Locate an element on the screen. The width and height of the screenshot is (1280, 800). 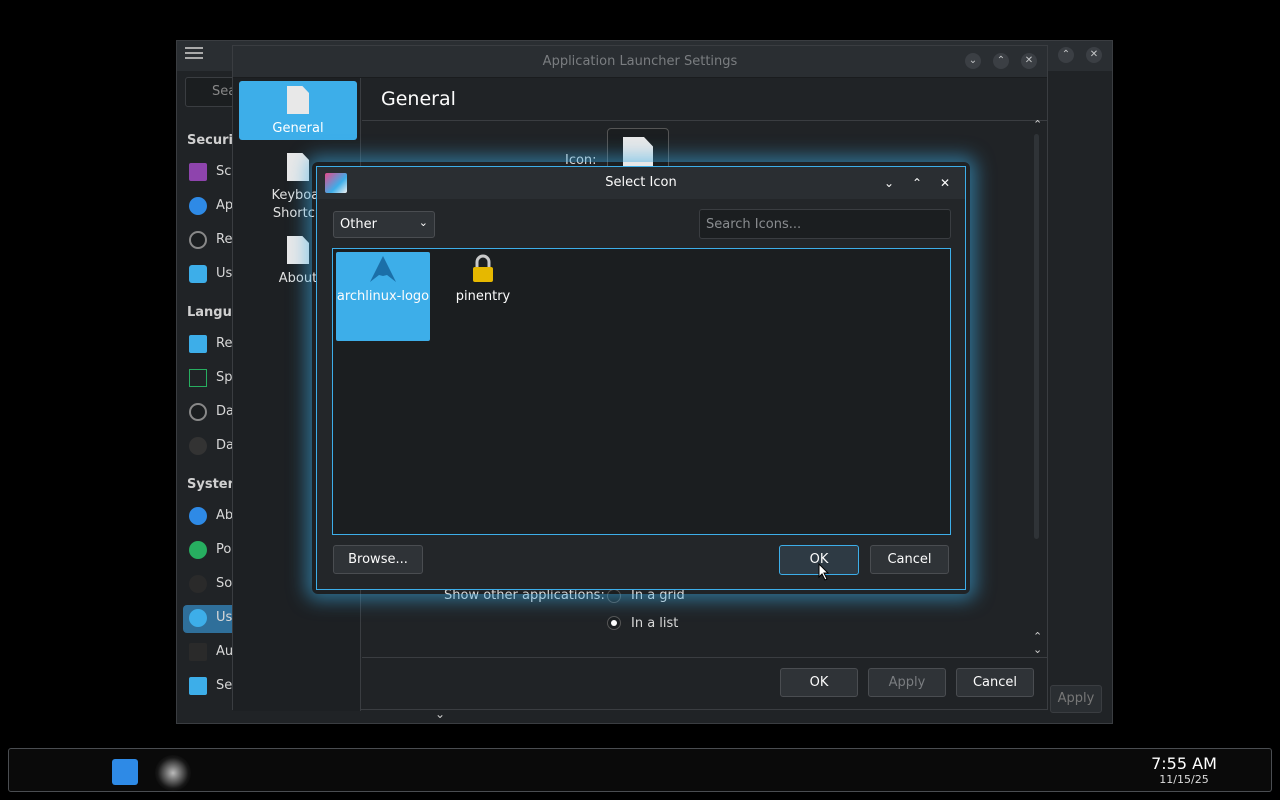
keyboard-icon is located at coordinates (198, 686).